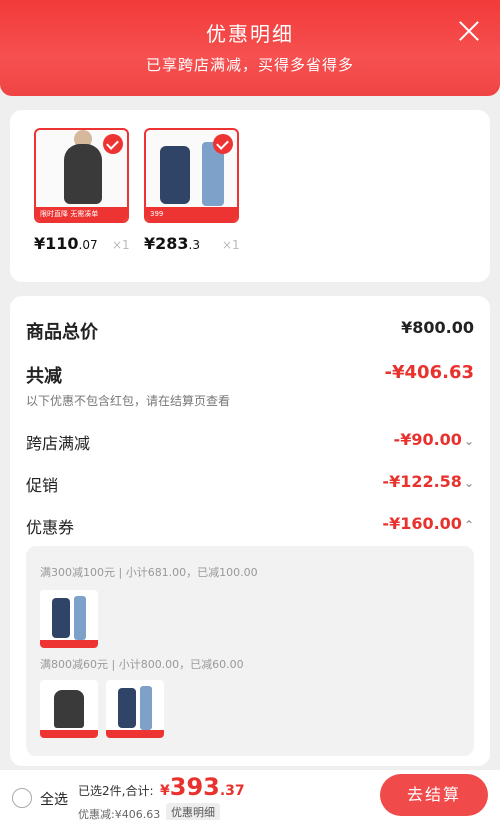  Describe the element at coordinates (428, 481) in the screenshot. I see `discount-value: -¥122.58 ⌄` at that location.